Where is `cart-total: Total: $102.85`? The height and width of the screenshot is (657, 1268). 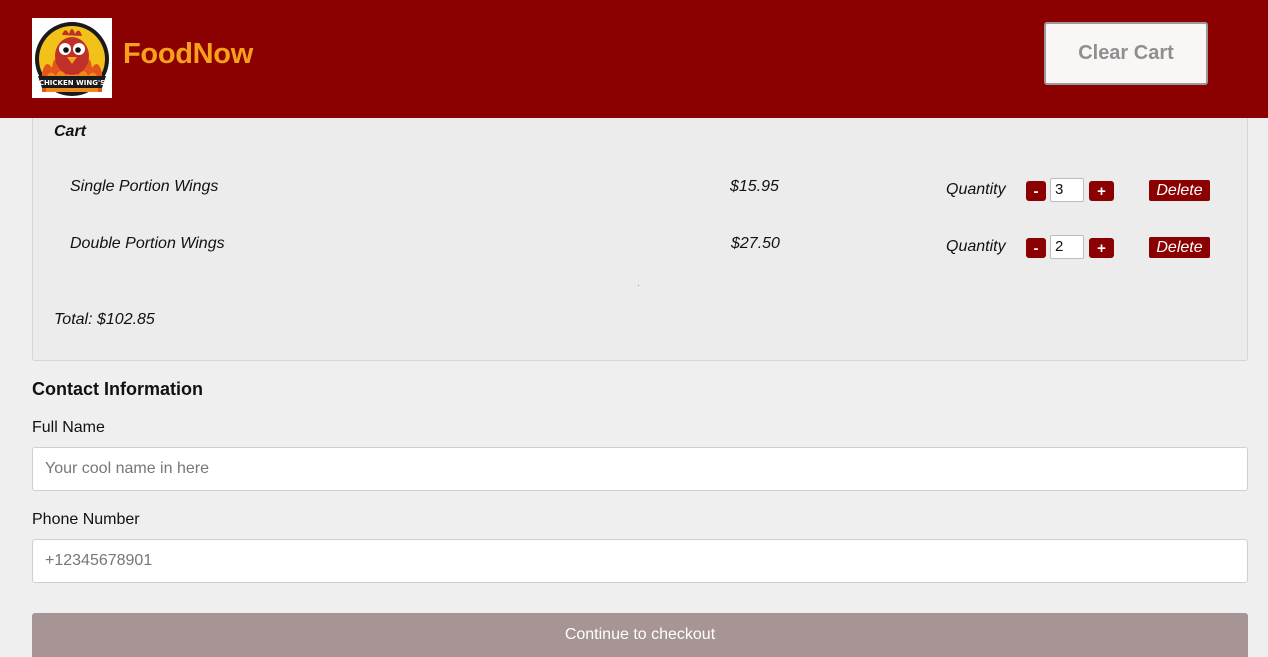
cart-total: Total: $102.85 is located at coordinates (104, 319).